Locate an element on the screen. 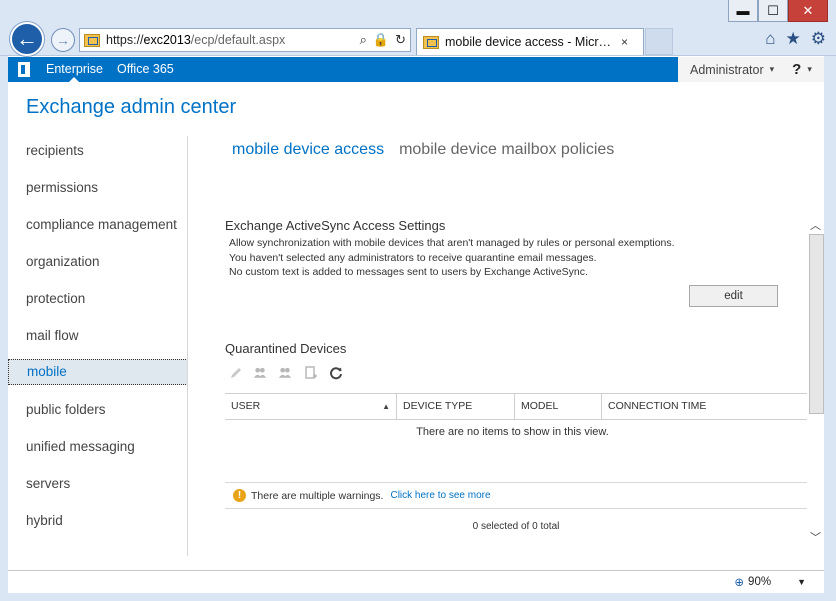  nav-item-mail-flow: mail flow is located at coordinates (98, 335).